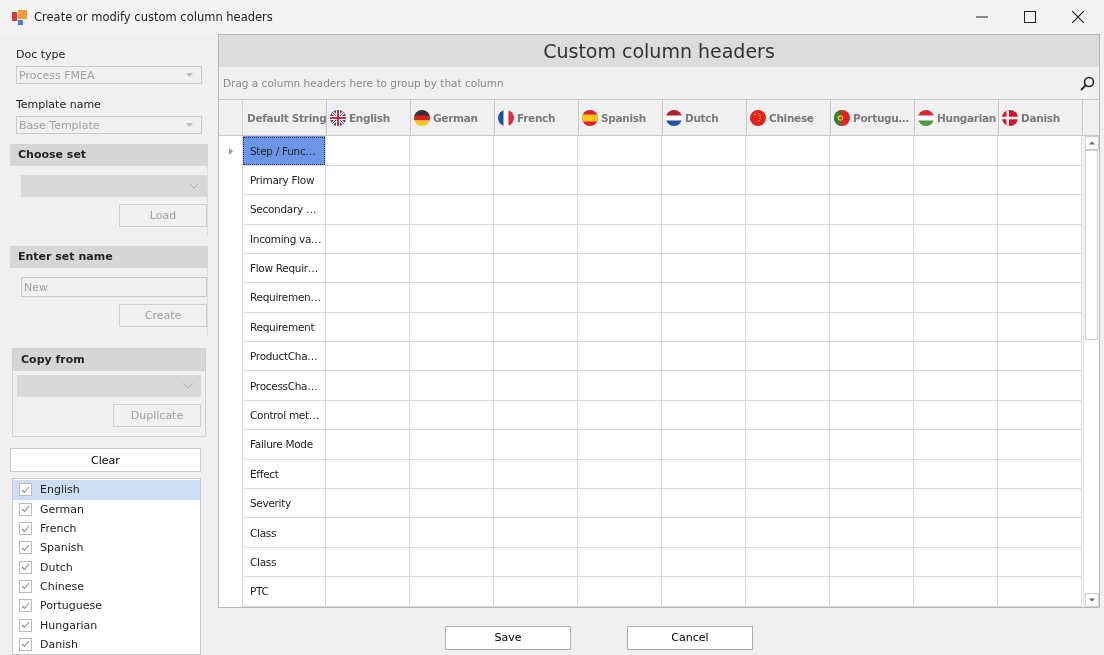 The width and height of the screenshot is (1104, 655). I want to click on column-header: Default String, so click(285, 118).